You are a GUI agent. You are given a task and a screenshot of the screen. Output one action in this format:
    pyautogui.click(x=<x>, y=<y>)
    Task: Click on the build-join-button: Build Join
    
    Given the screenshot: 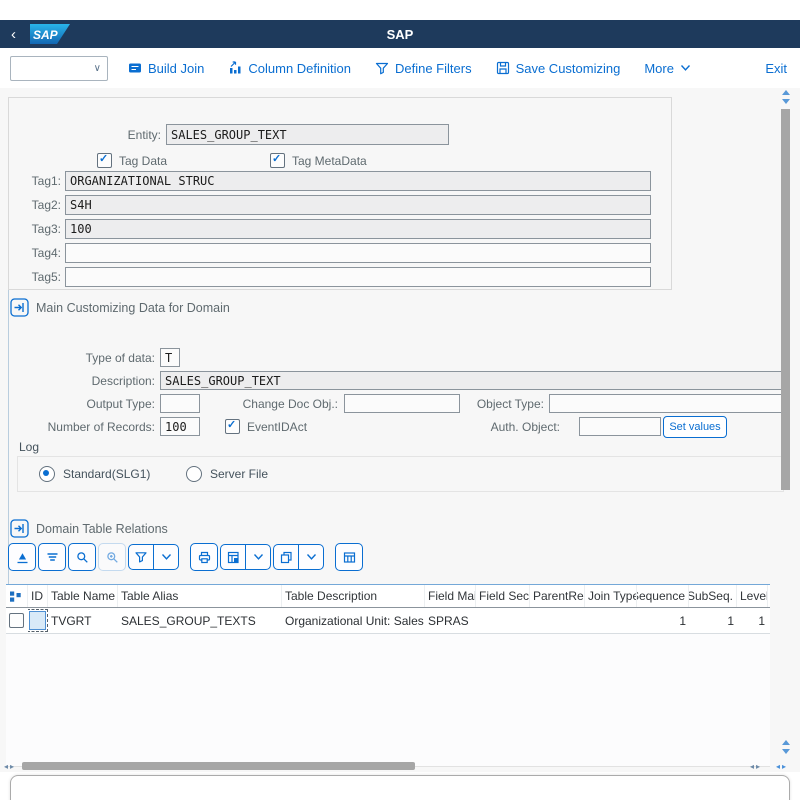 What is the action you would take?
    pyautogui.click(x=166, y=68)
    